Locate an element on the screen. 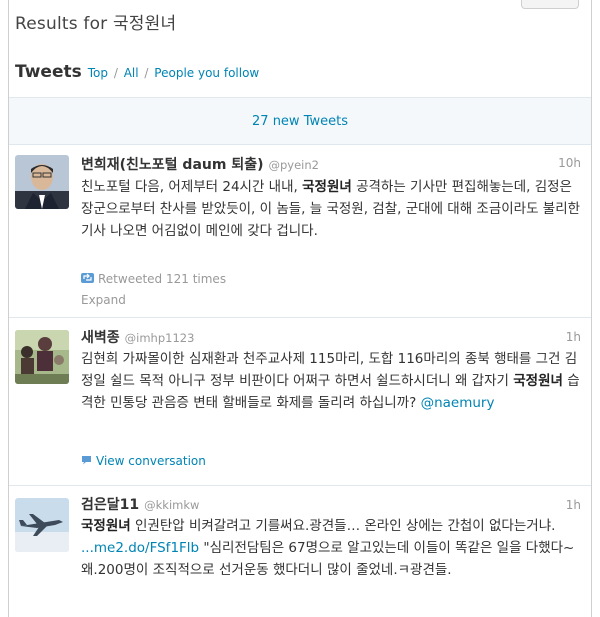 The height and width of the screenshot is (617, 600). tweet-text-part: 인권탄압 비켜갈려고 기를써요.광견들… 온라인 상에는 간첩이 없다는거냐. is located at coordinates (343, 526).